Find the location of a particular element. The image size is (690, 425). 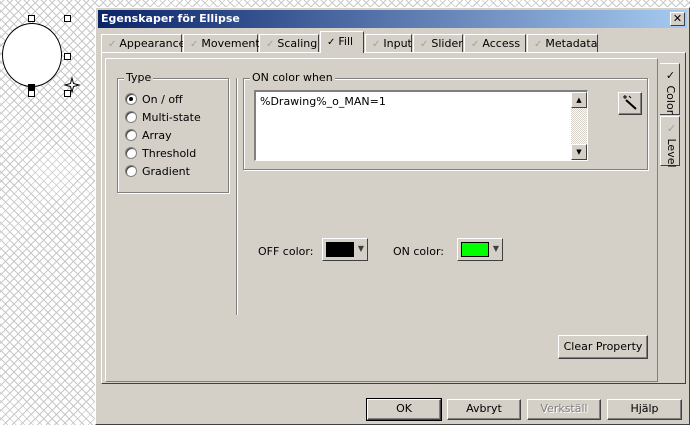

help-label: Hjälp is located at coordinates (644, 408).